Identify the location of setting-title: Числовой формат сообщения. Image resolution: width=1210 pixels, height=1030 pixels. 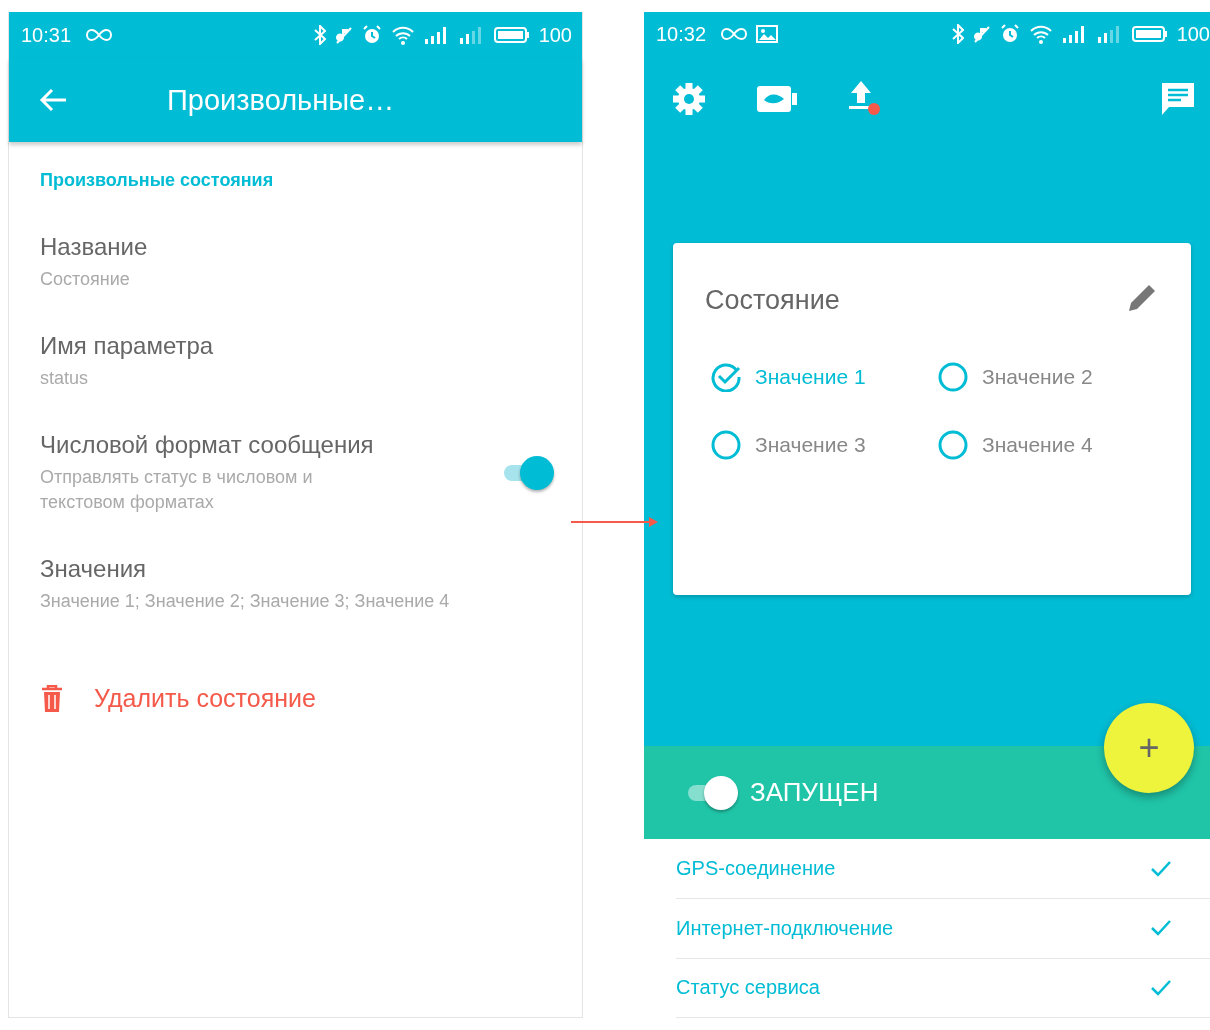
(207, 445).